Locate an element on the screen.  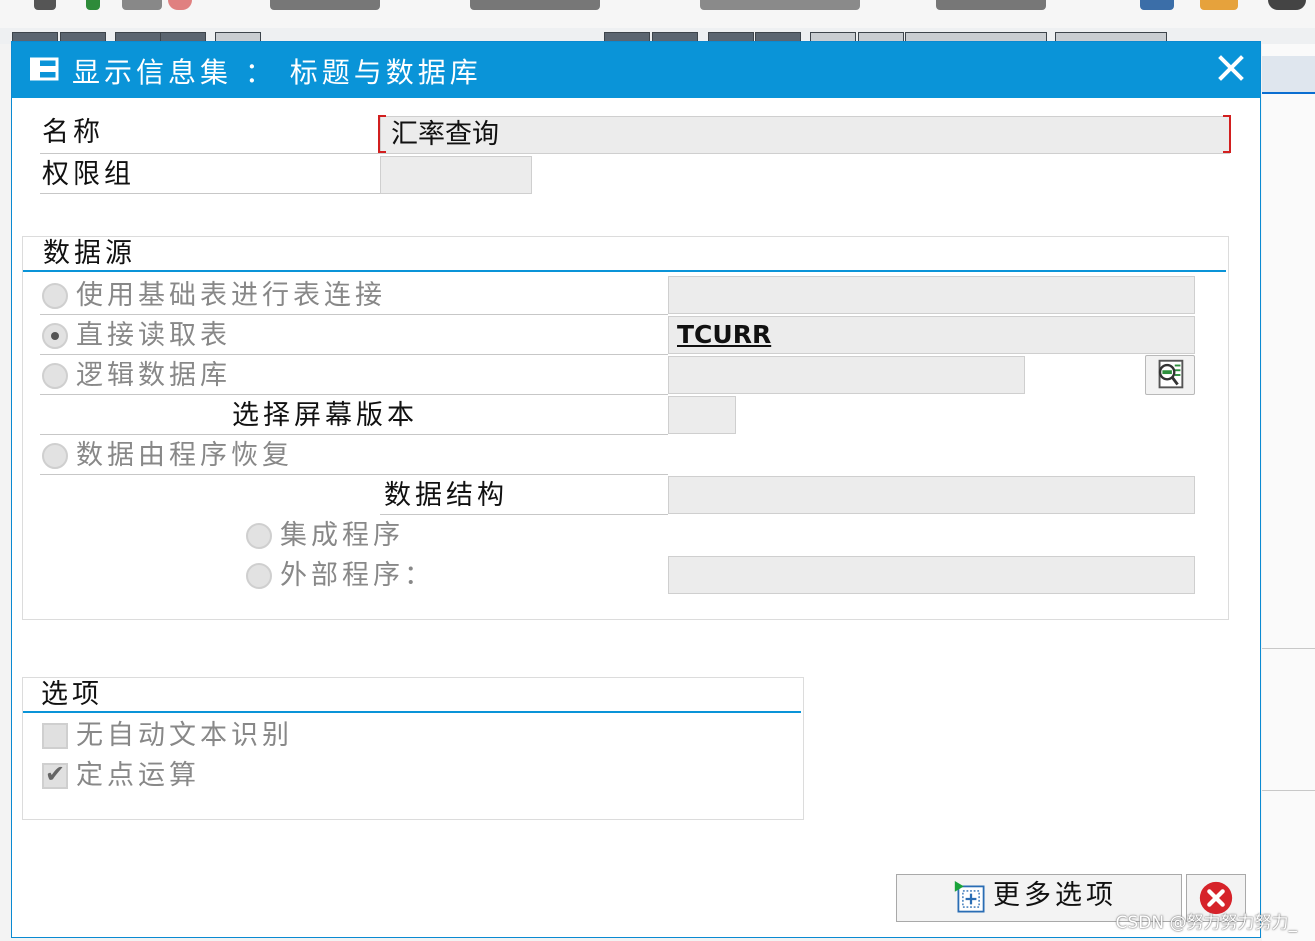
radio-external-program is located at coordinates (259, 576).